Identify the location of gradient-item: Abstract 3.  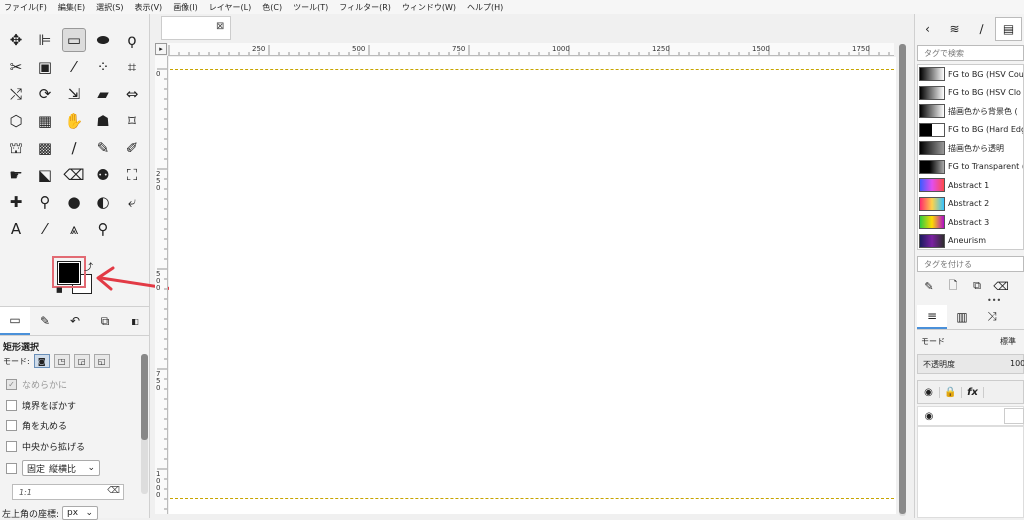
(970, 222).